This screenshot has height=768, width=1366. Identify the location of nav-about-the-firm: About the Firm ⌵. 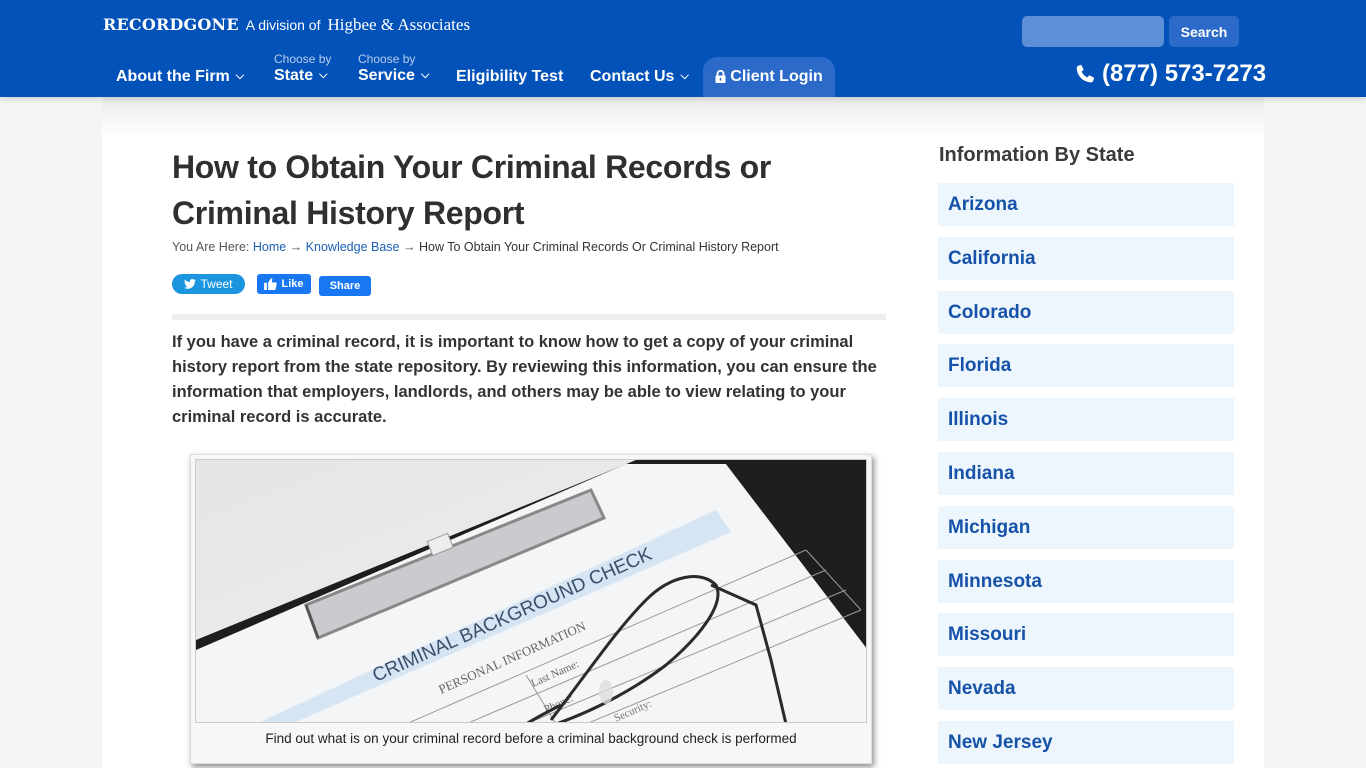
(180, 77).